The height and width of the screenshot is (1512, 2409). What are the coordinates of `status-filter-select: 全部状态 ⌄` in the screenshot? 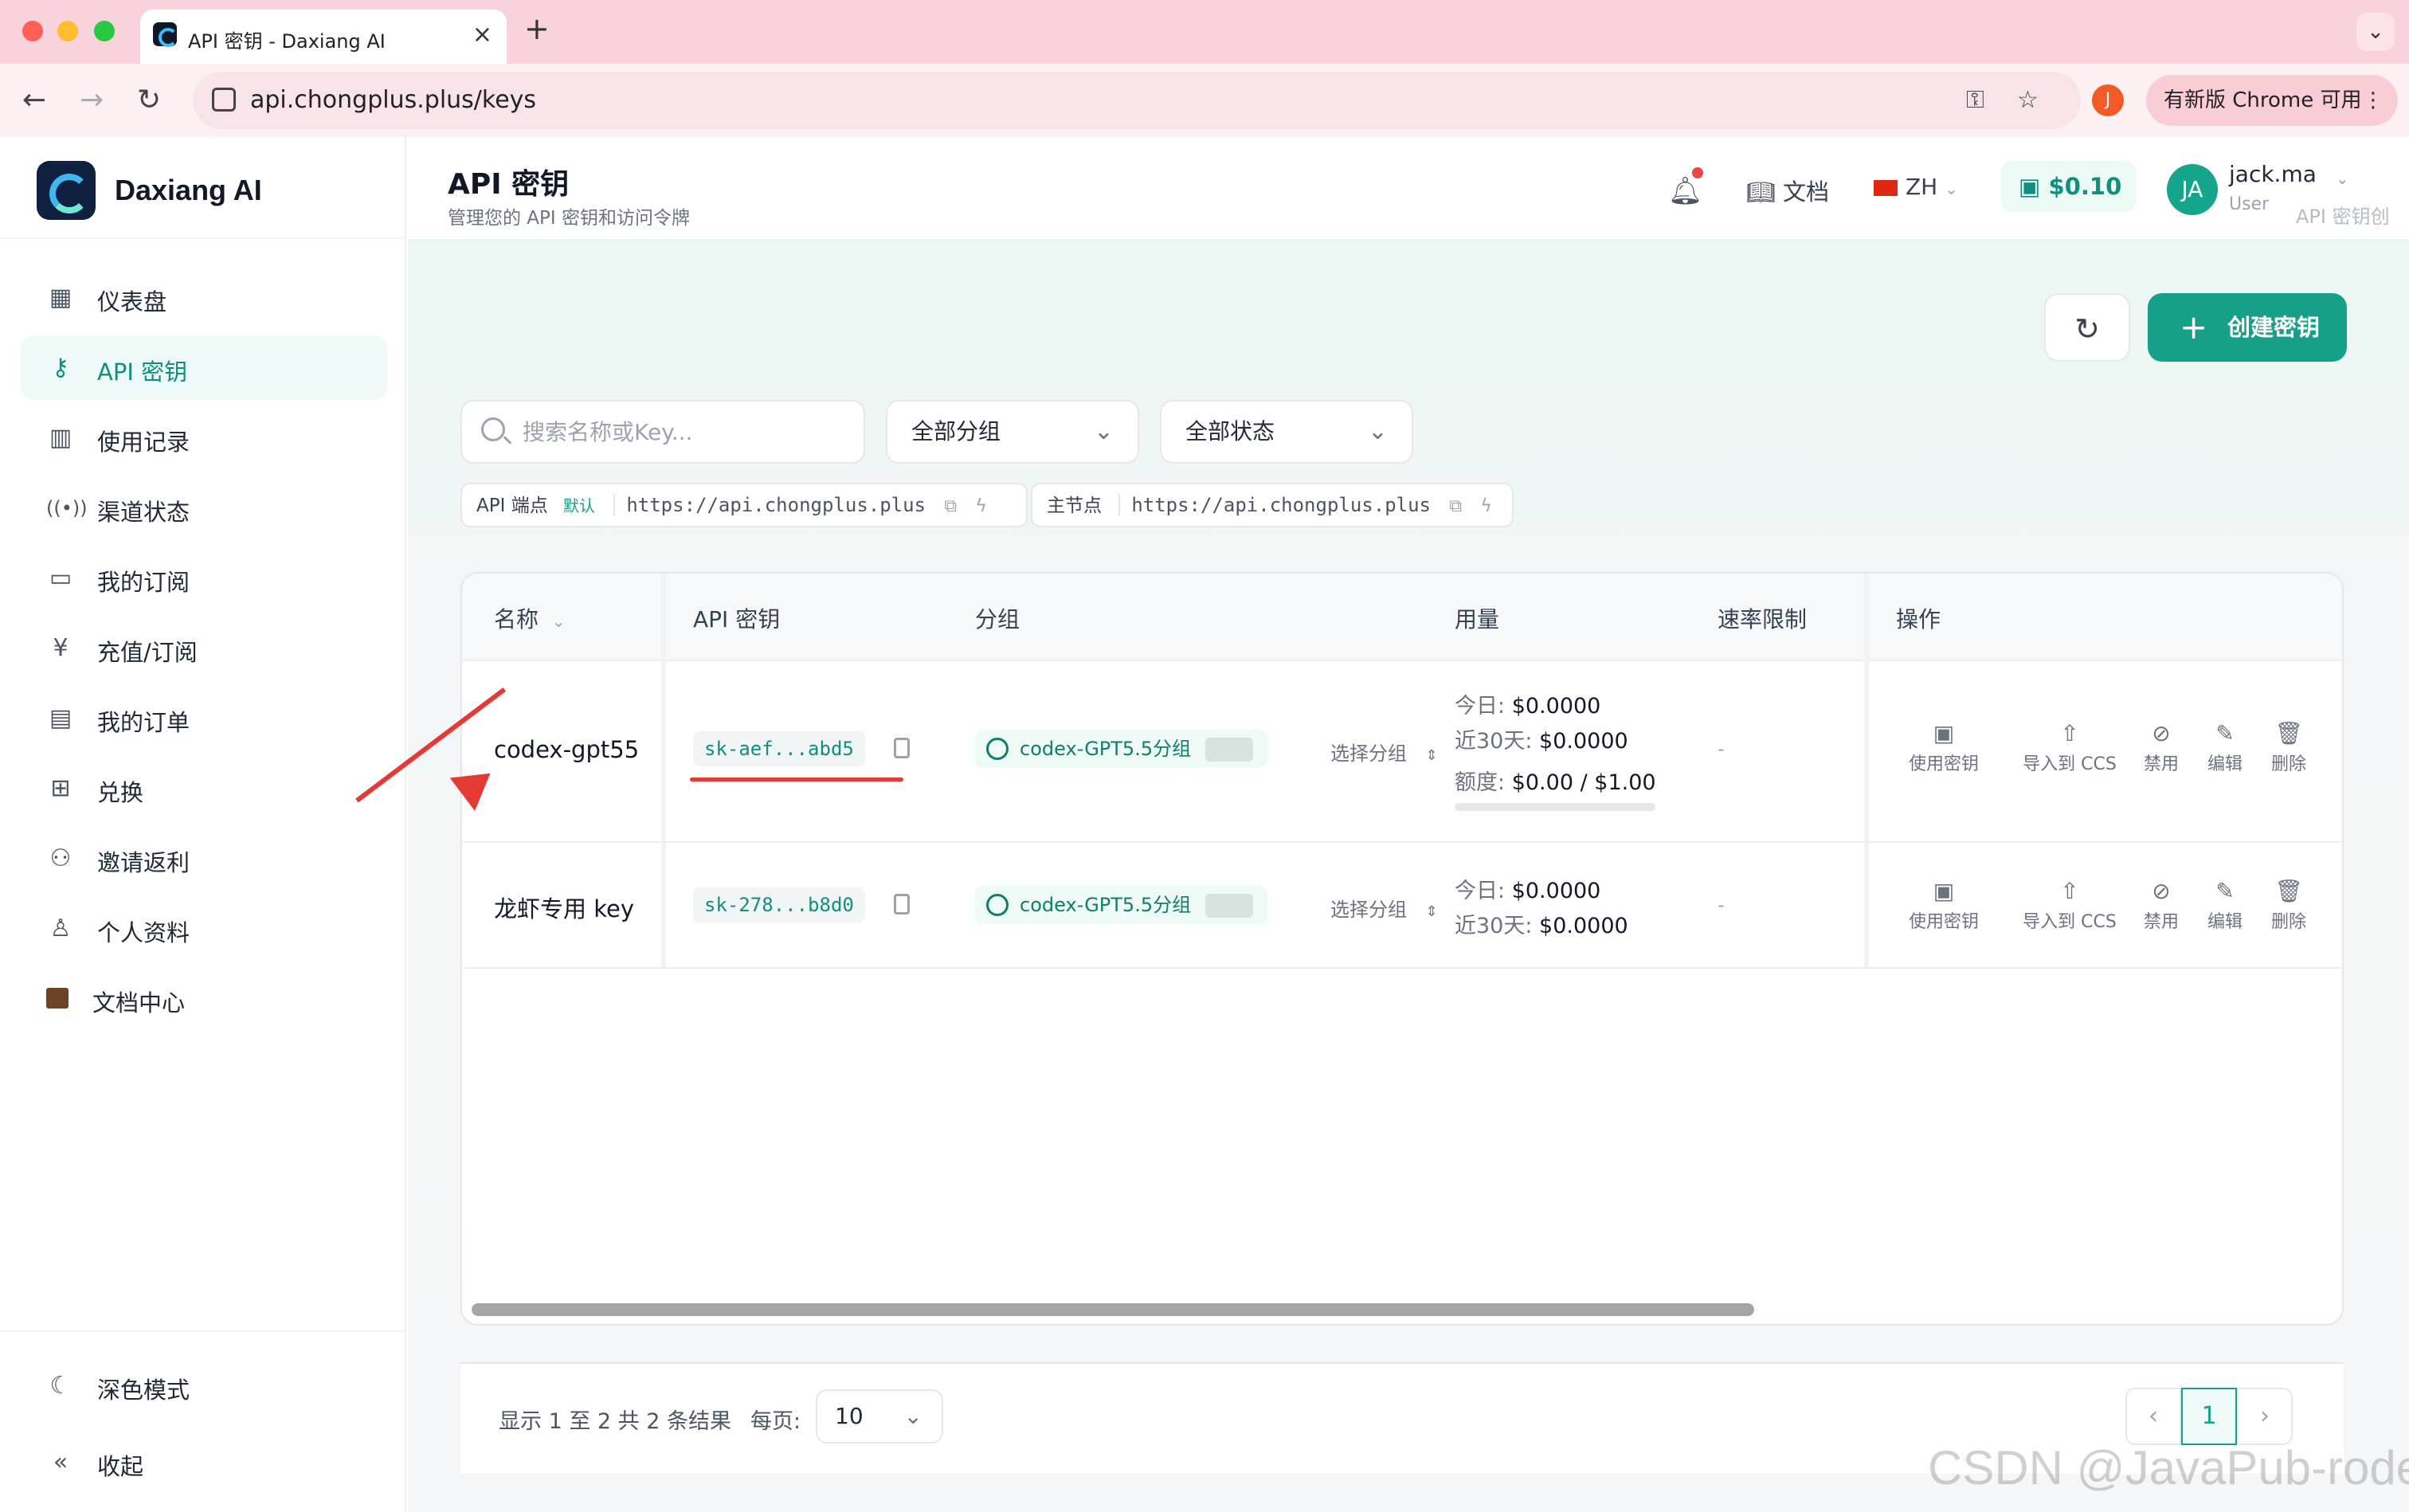 It's located at (1286, 432).